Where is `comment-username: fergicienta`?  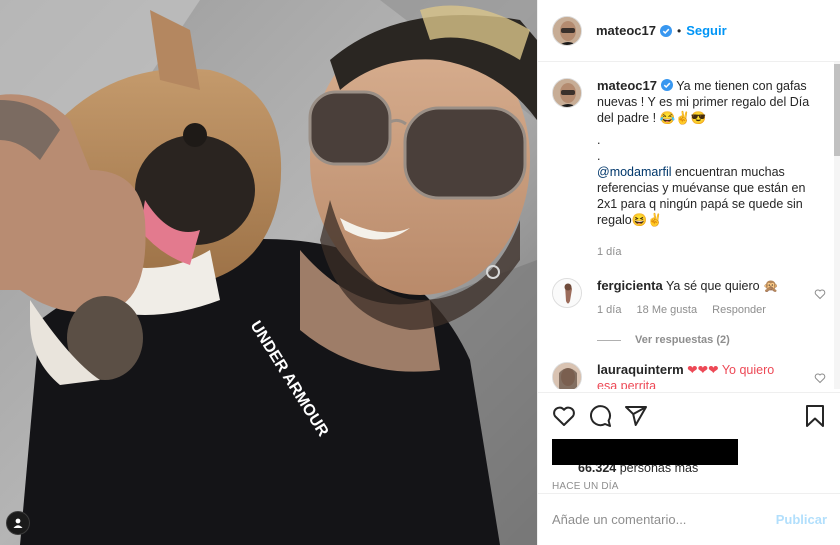
comment-username: fergicienta is located at coordinates (630, 285).